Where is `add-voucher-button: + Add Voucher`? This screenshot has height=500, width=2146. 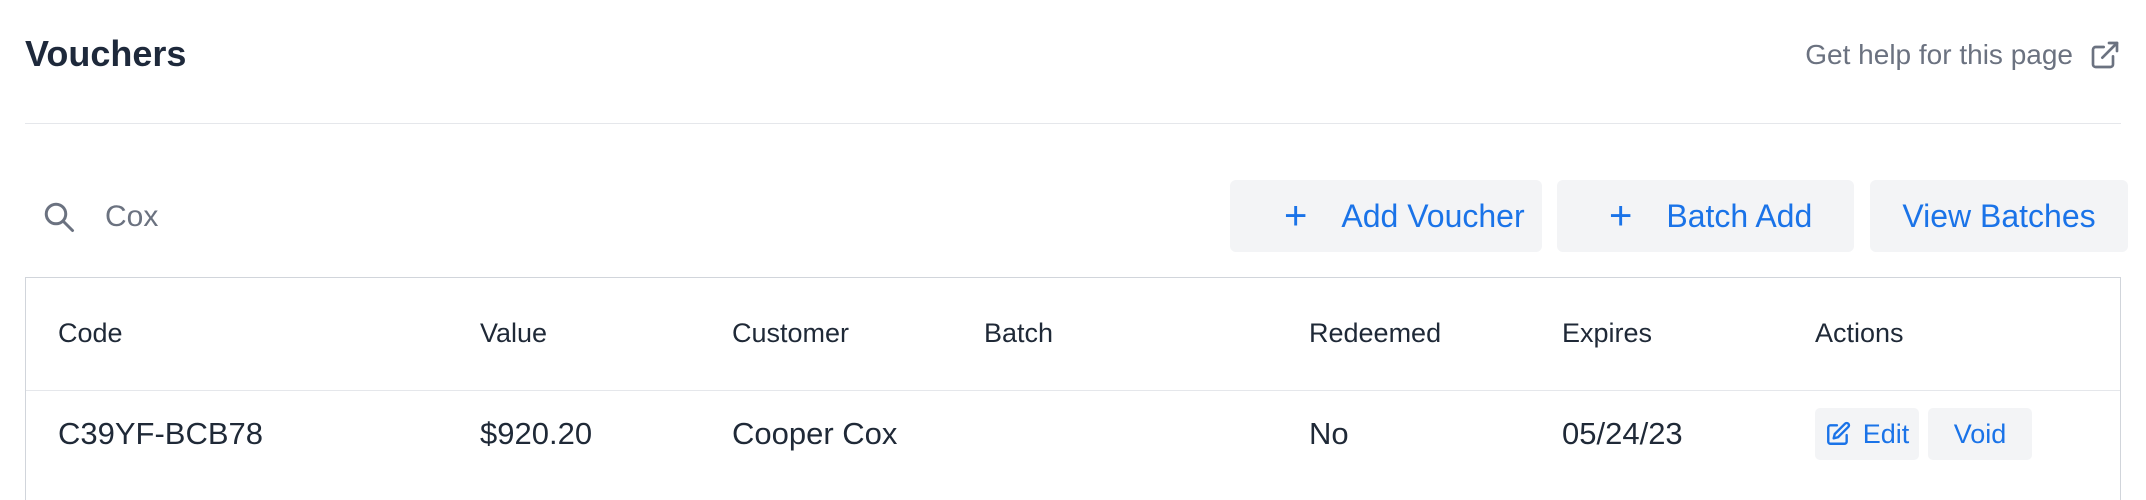
add-voucher-button: + Add Voucher is located at coordinates (1386, 216).